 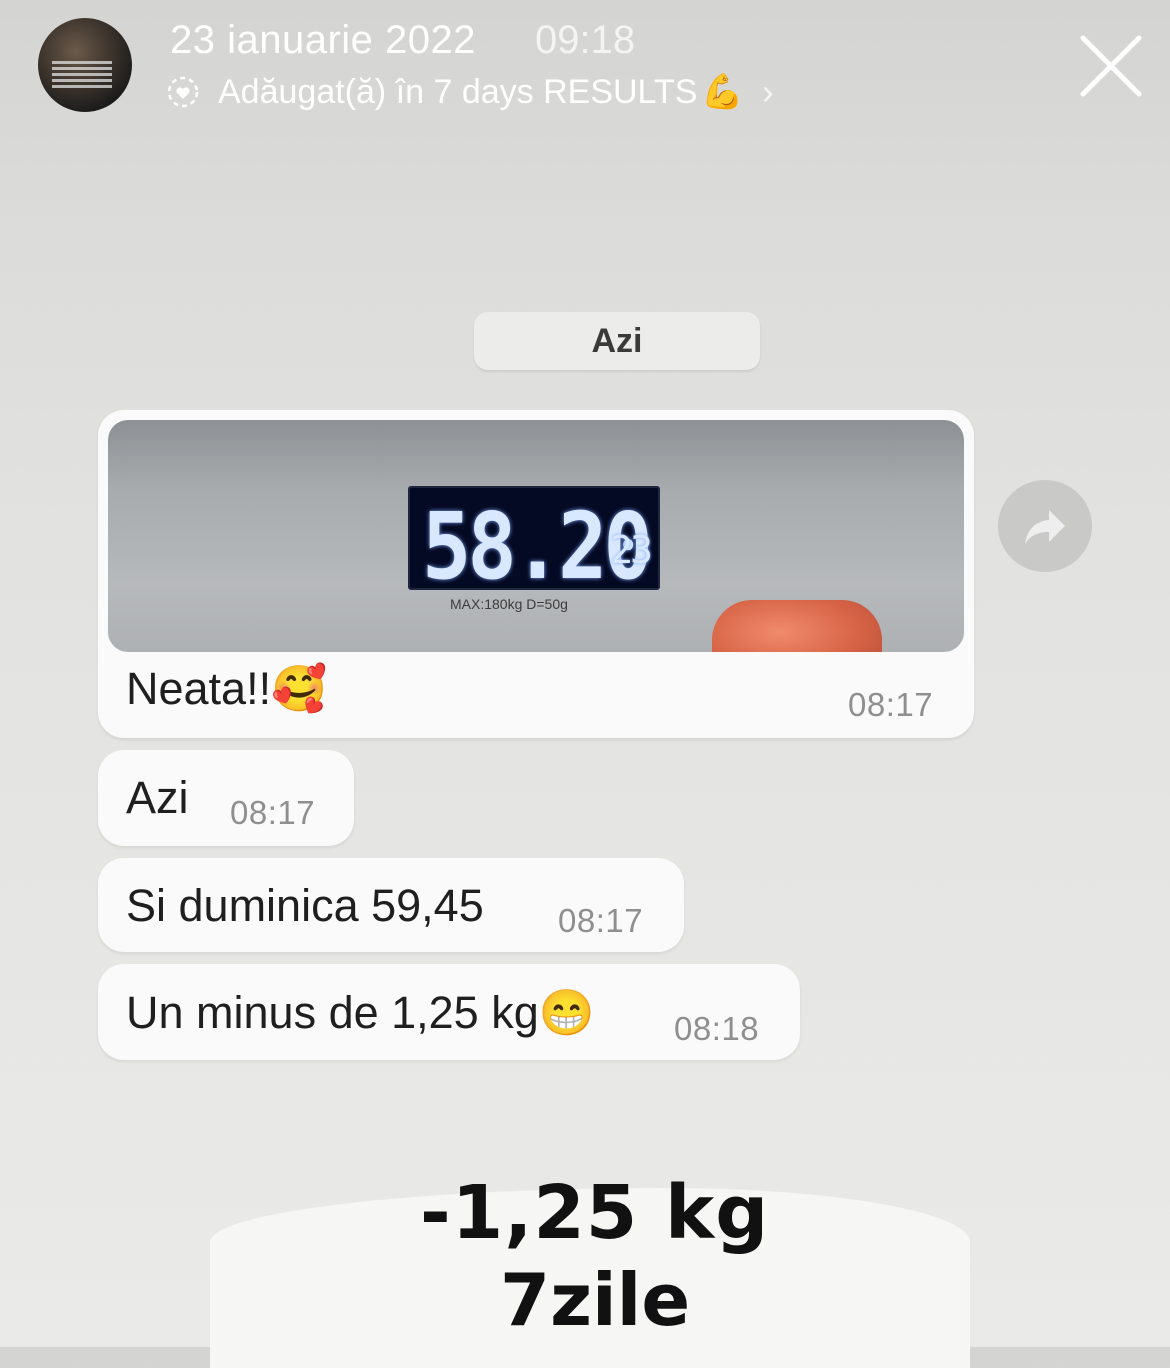 I want to click on flexed-biceps-emoji: 💪, so click(x=722, y=92).